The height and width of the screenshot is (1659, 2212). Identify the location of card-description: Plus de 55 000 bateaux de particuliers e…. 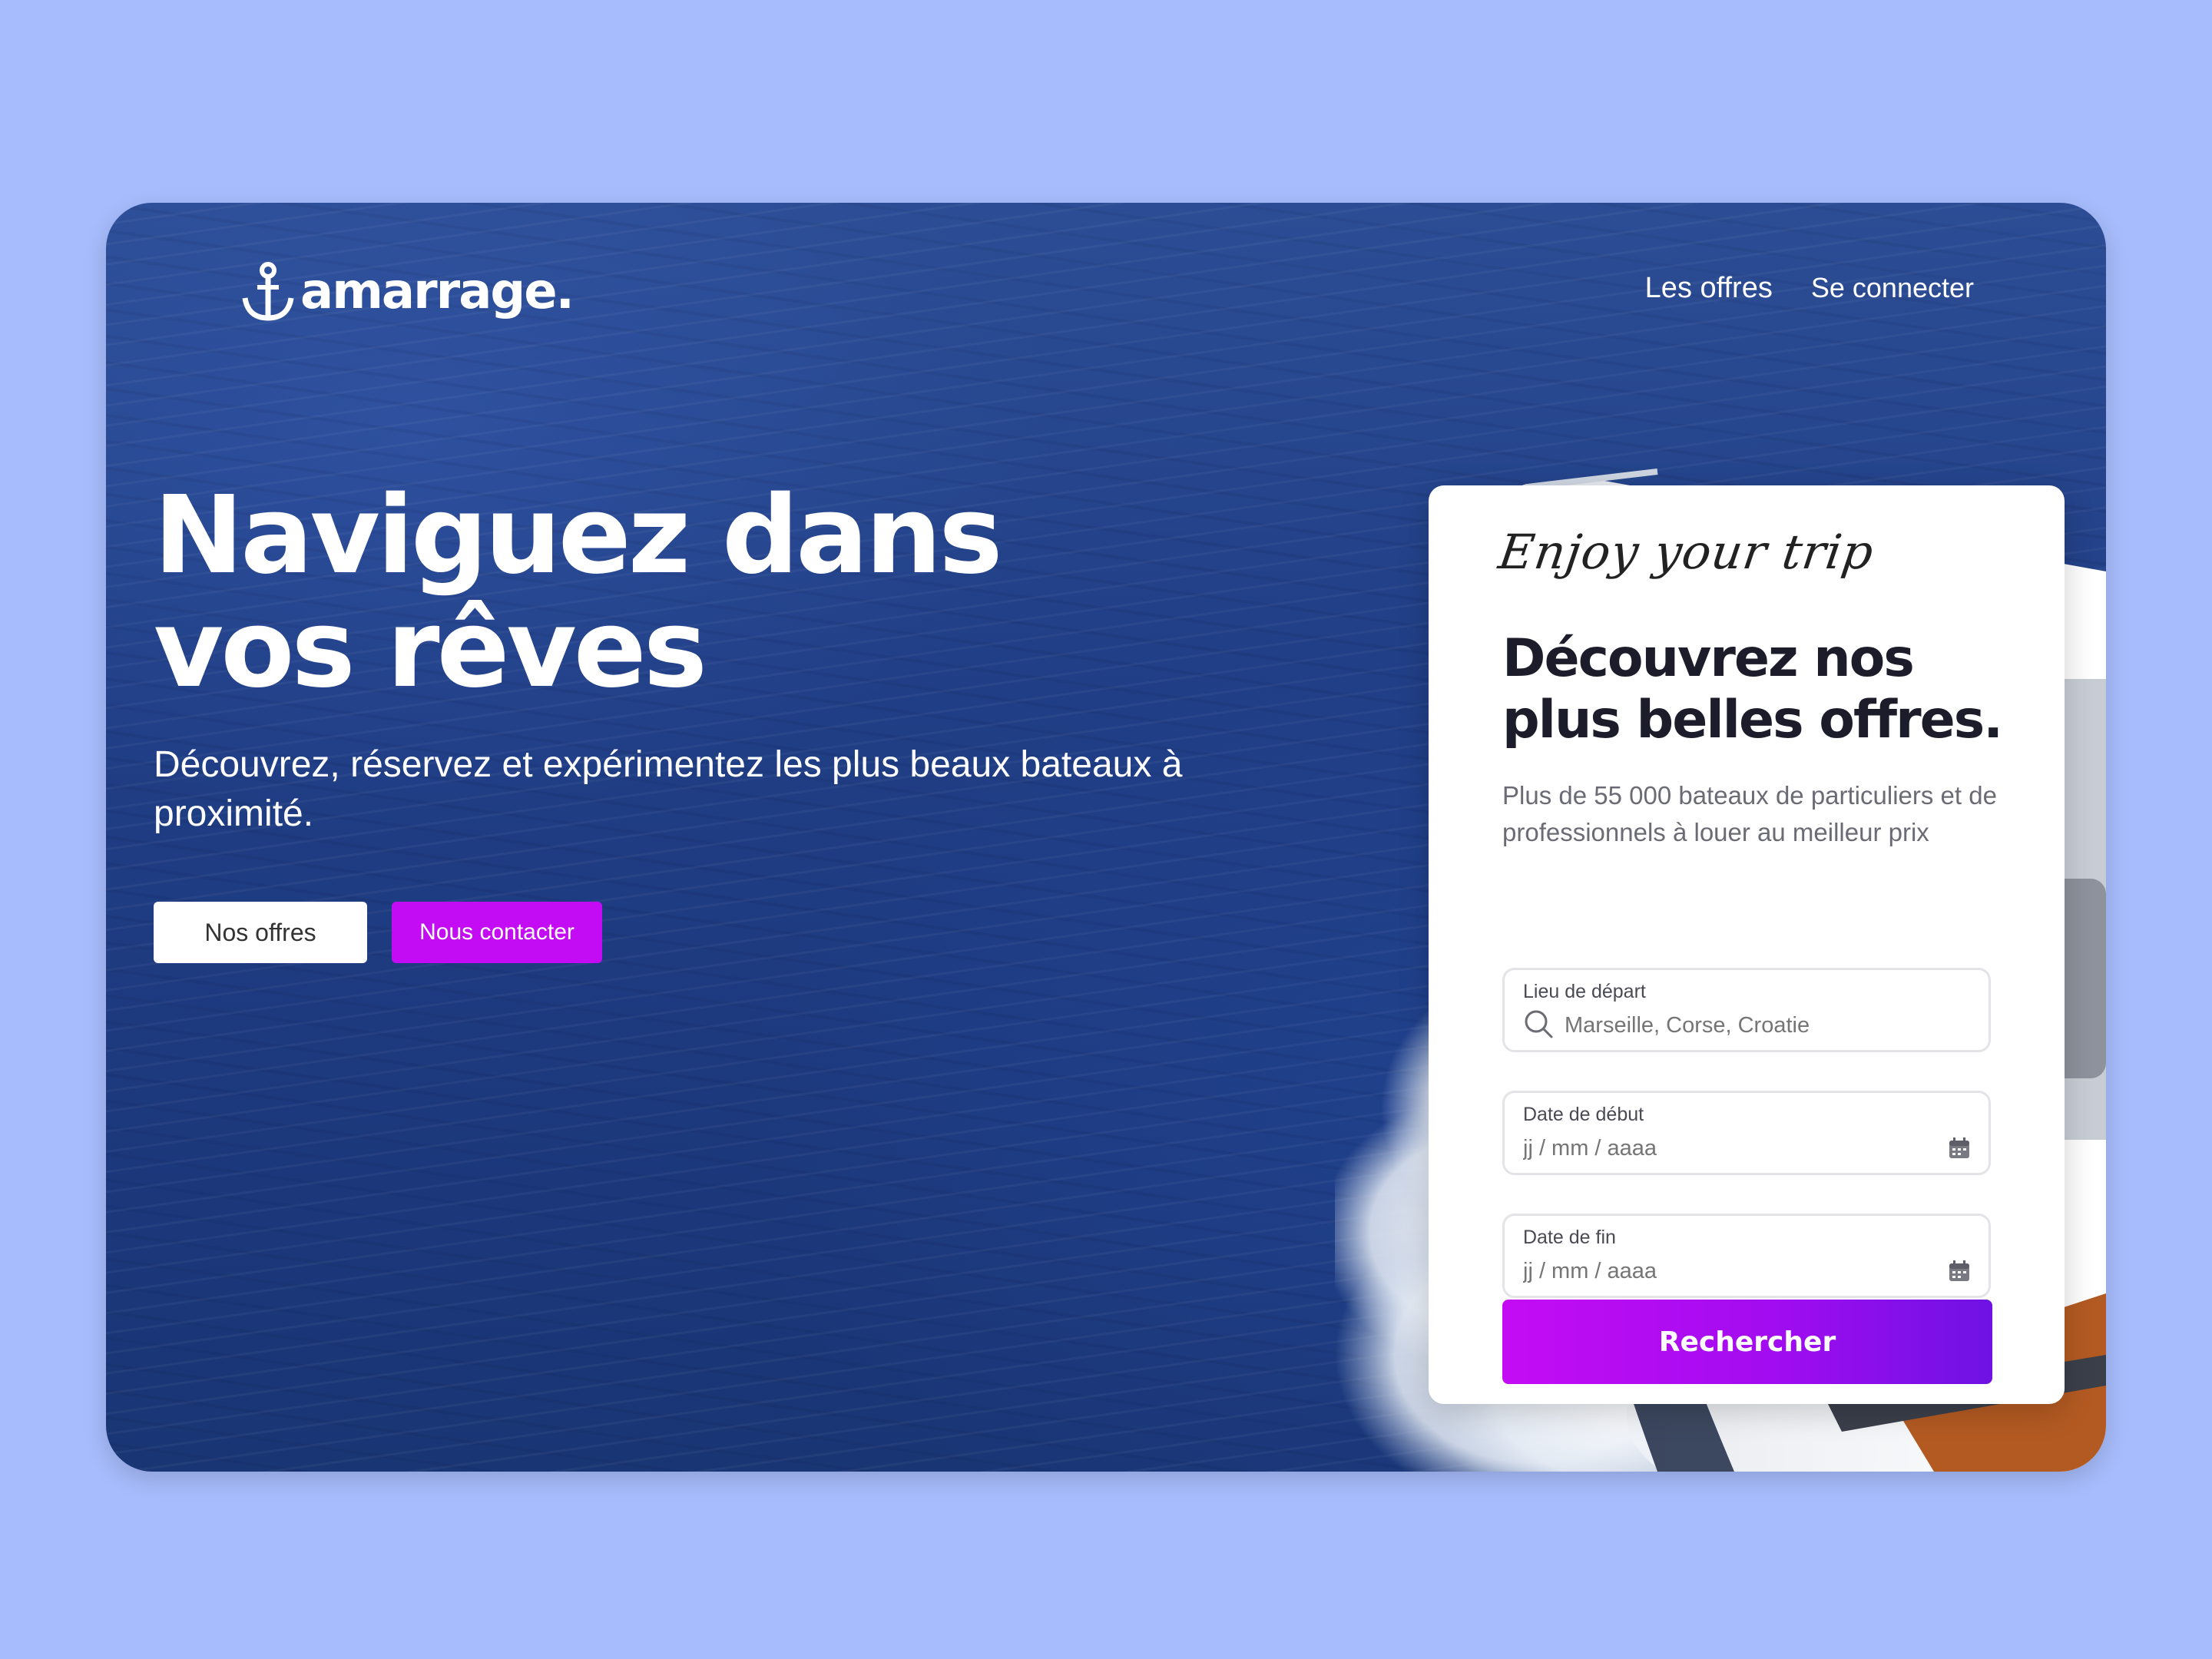
(1749, 813).